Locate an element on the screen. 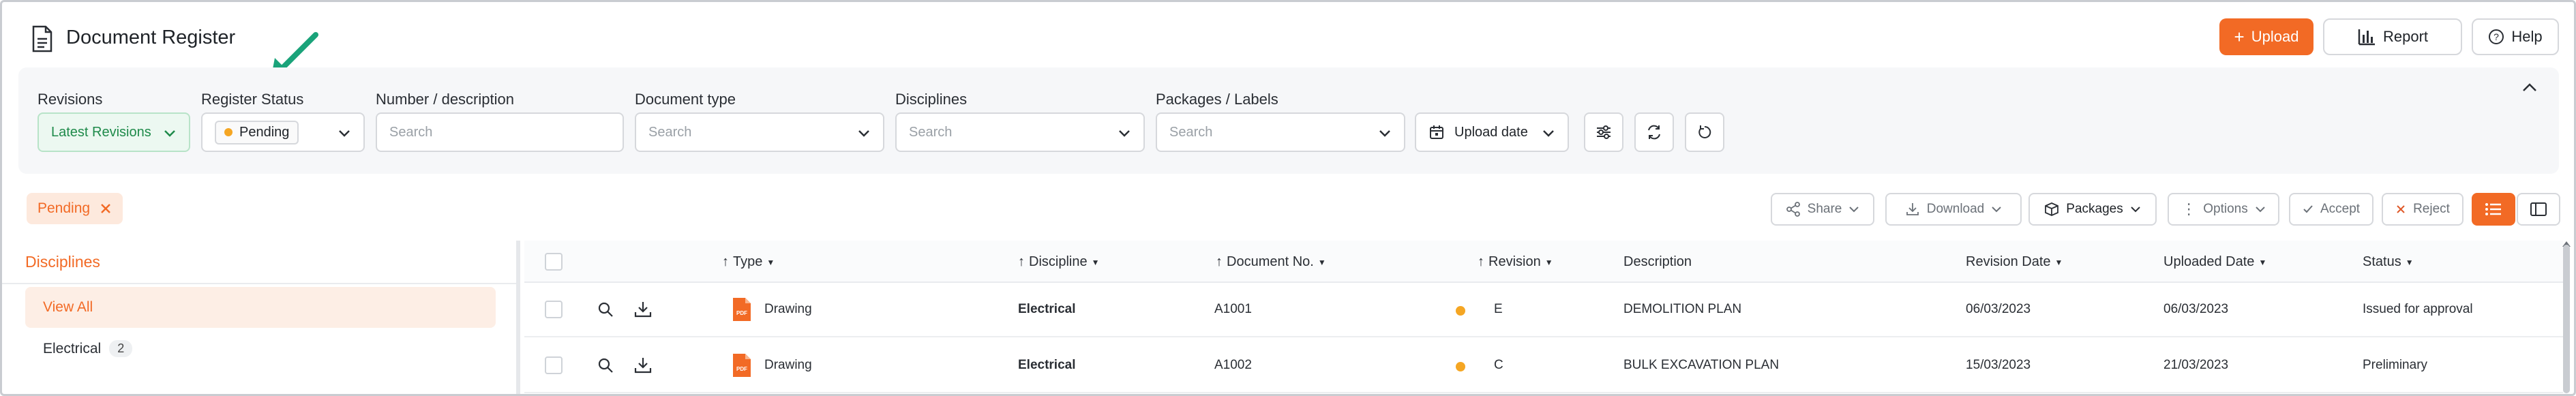  column-header-revision: ↑ Revision ▼ is located at coordinates (1515, 262).